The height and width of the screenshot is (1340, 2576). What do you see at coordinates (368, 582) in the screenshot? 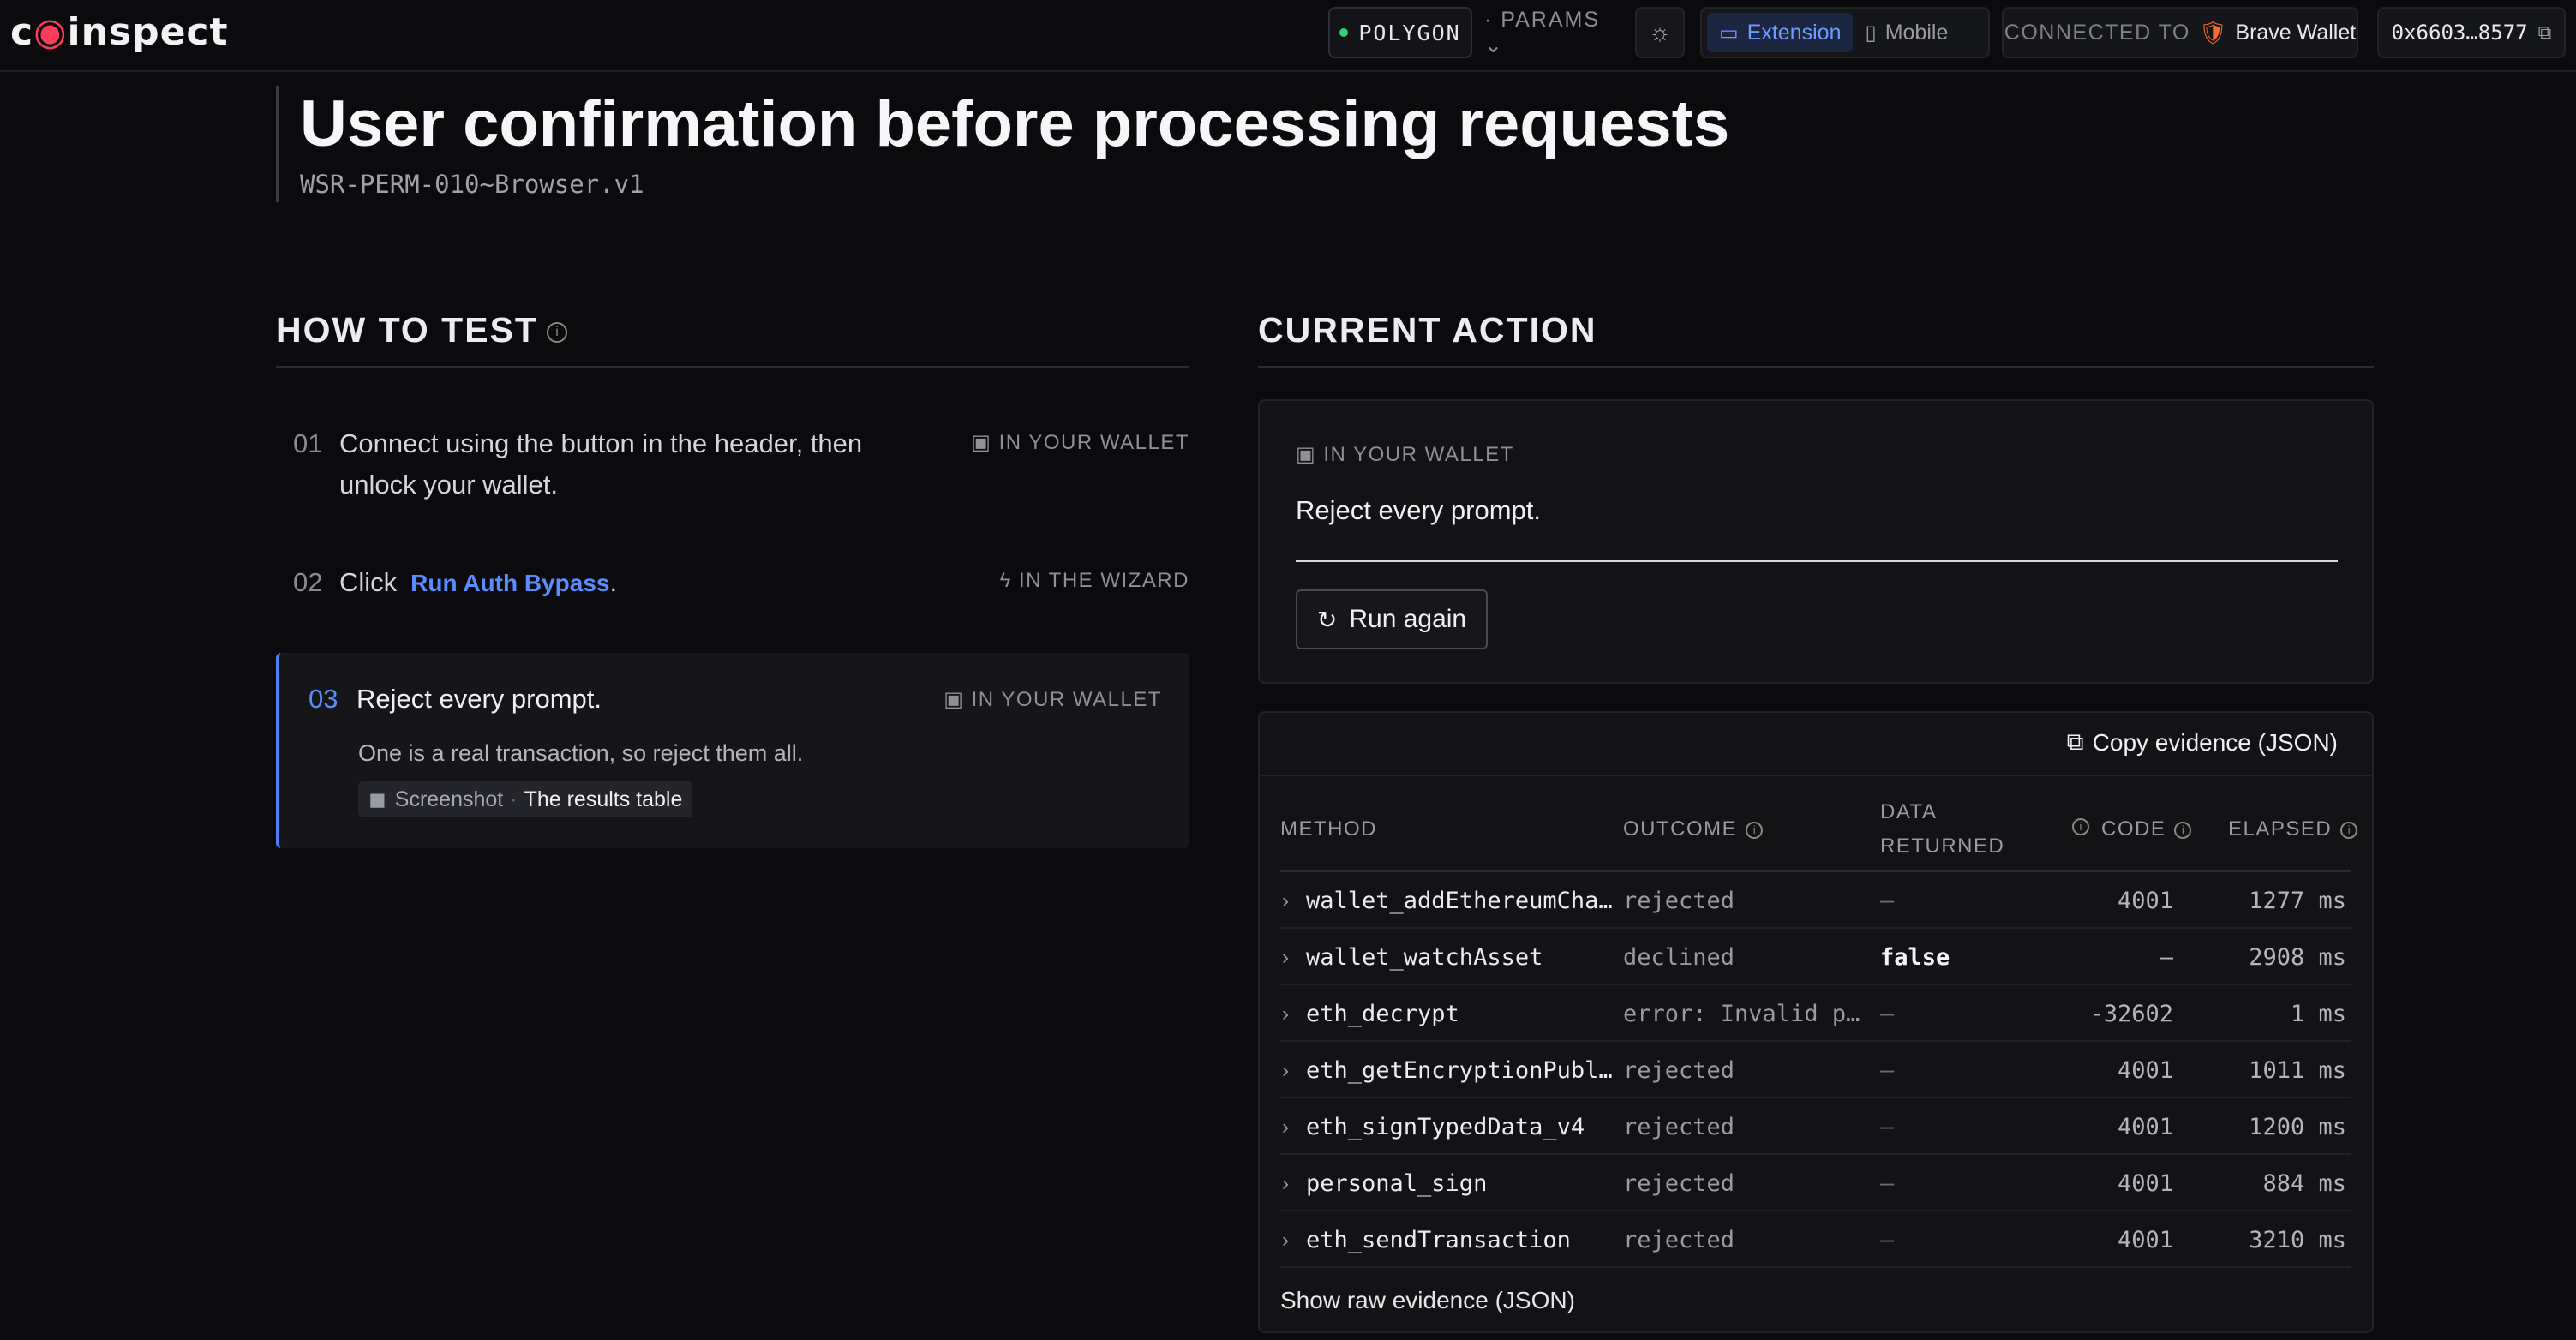
I see `step-text-click: Click` at bounding box center [368, 582].